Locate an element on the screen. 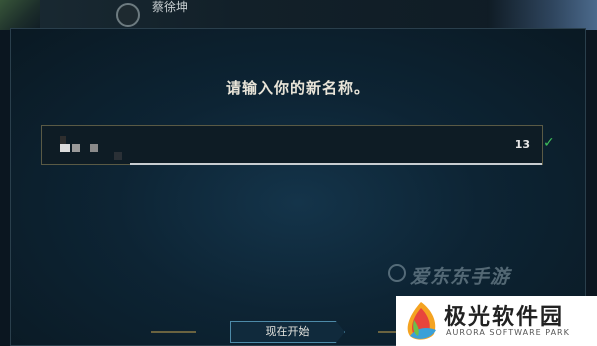  check-icon: ✓ is located at coordinates (549, 143).